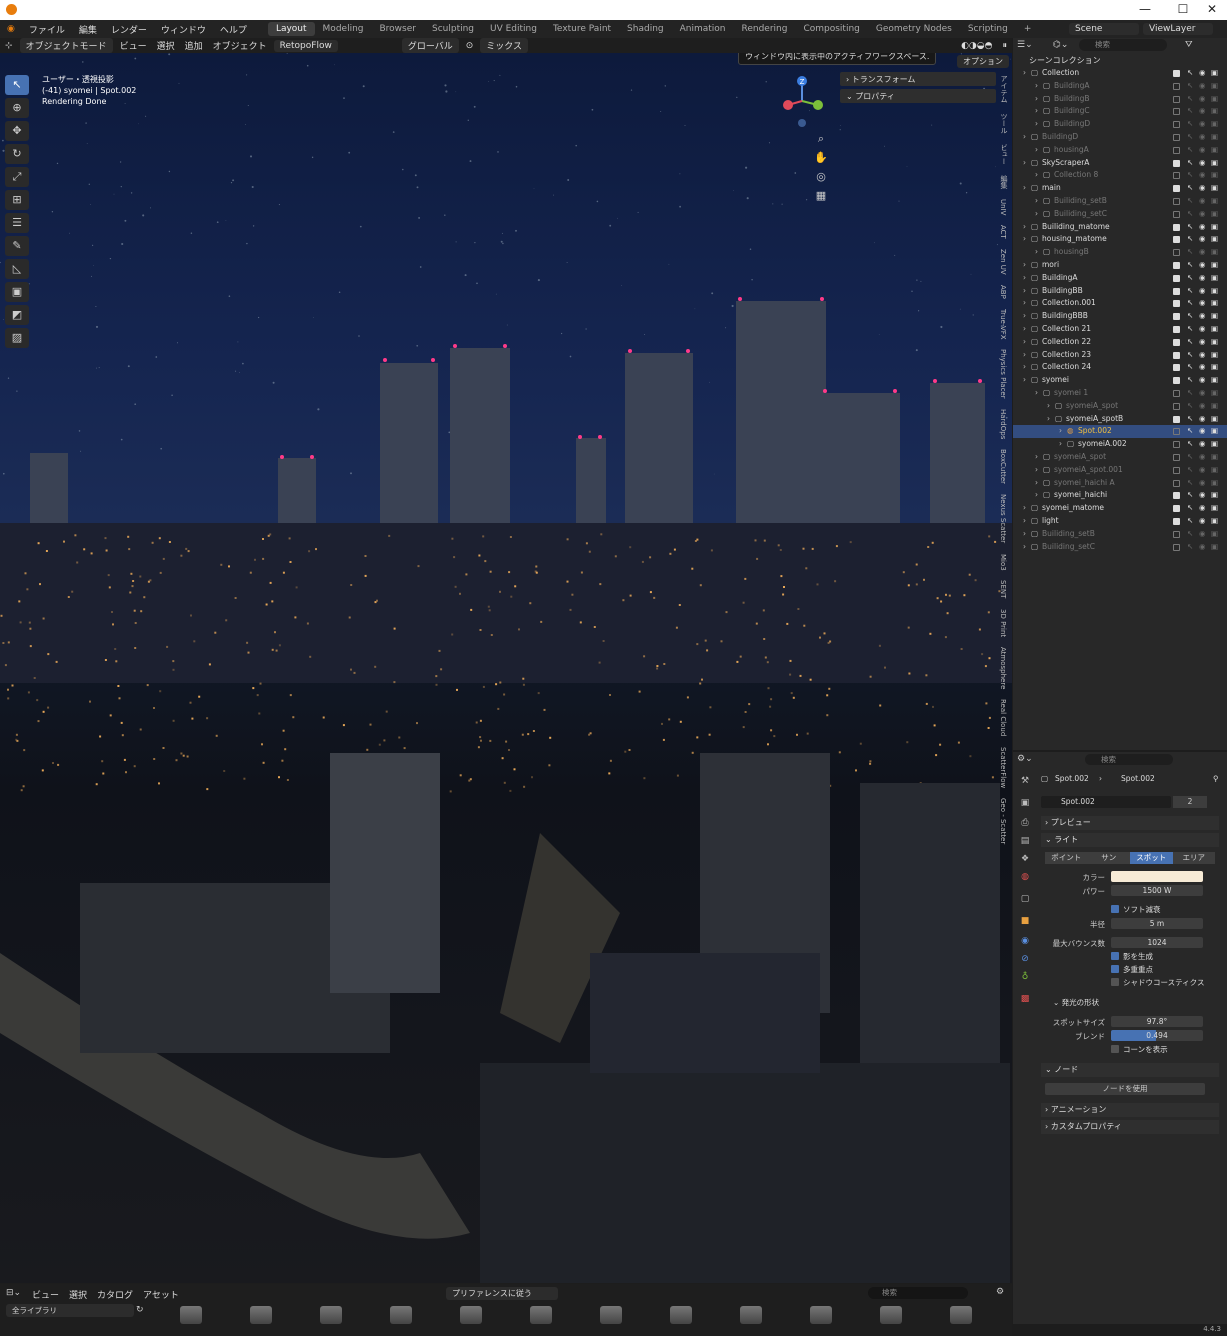 This screenshot has height=1336, width=1227. What do you see at coordinates (1120, 188) in the screenshot?
I see `outliner-row: › ▢ main ↖ ◉ ▣` at bounding box center [1120, 188].